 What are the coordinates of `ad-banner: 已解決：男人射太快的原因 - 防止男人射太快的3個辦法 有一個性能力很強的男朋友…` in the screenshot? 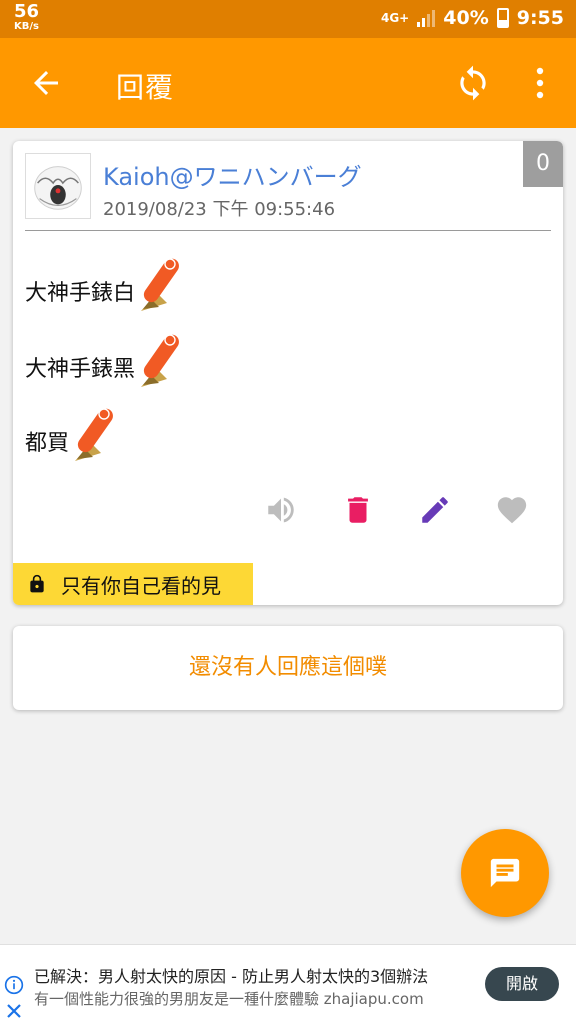 It's located at (288, 984).